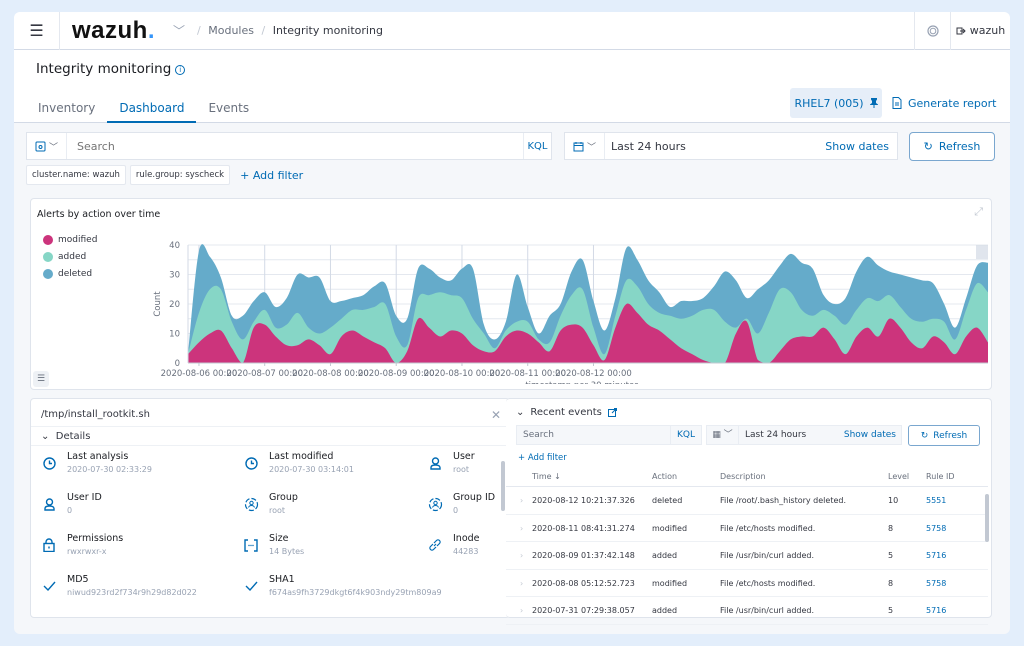 Image resolution: width=1024 pixels, height=646 pixels. What do you see at coordinates (70, 256) in the screenshot?
I see `legend-item-added: added` at bounding box center [70, 256].